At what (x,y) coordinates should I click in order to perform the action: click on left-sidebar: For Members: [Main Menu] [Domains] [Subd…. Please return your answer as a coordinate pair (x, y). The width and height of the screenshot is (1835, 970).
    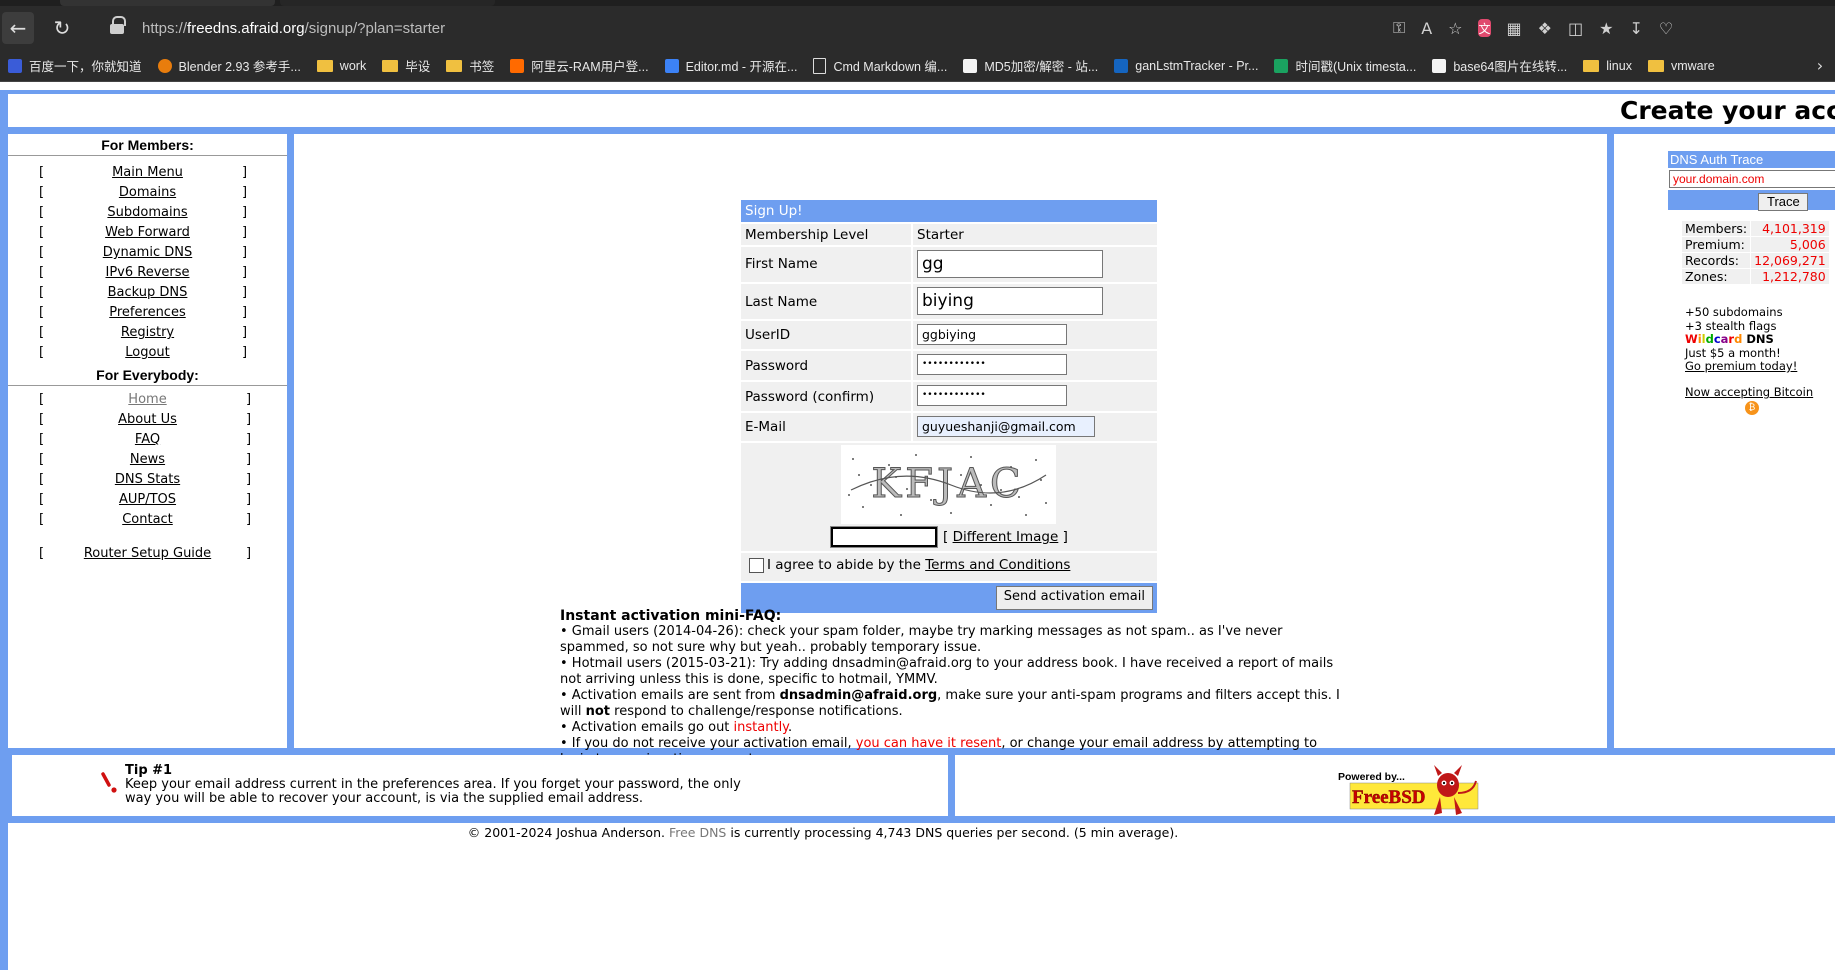
    Looking at the image, I should click on (147, 441).